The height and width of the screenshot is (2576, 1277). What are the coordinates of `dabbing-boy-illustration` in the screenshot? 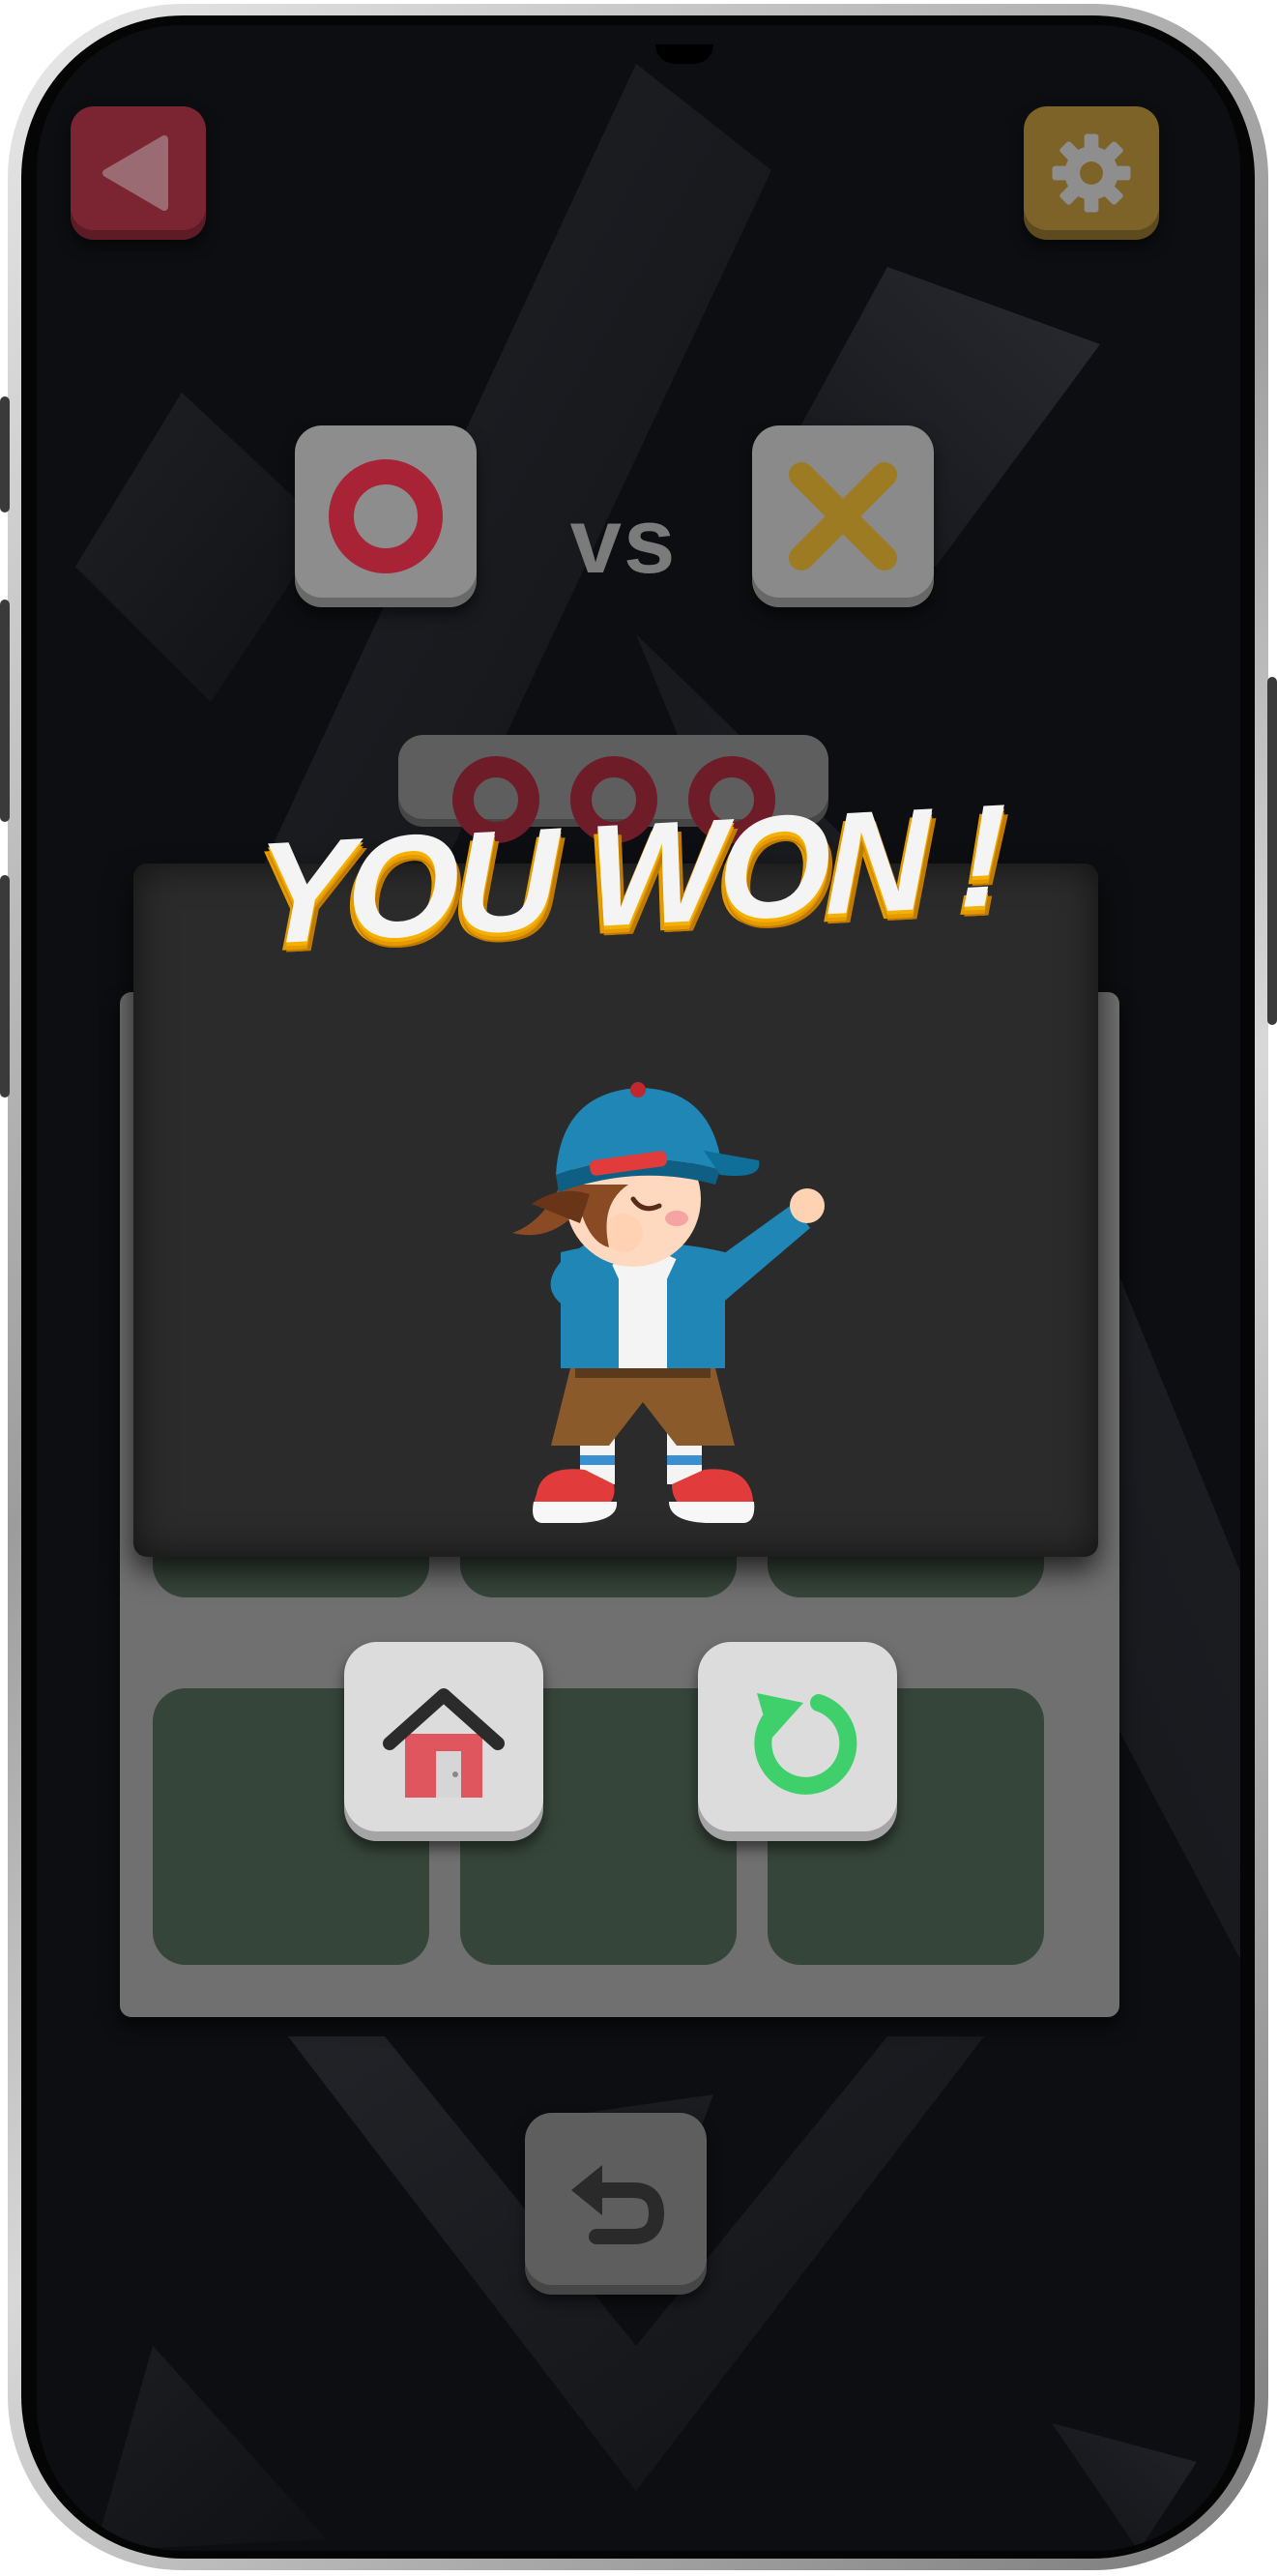 It's located at (668, 1302).